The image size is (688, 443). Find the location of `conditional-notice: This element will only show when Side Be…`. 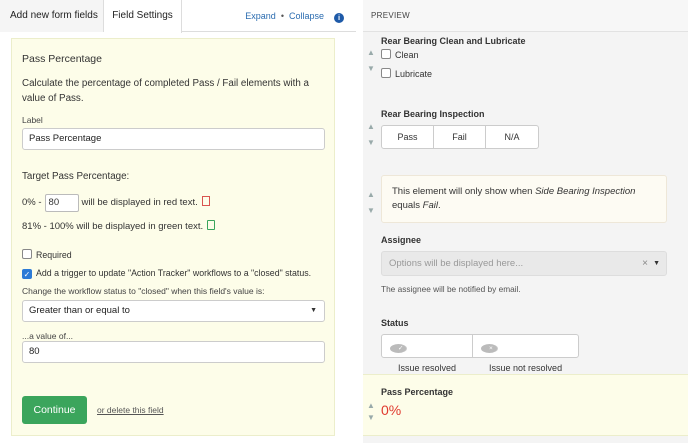

conditional-notice: This element will only show when Side Be… is located at coordinates (524, 199).